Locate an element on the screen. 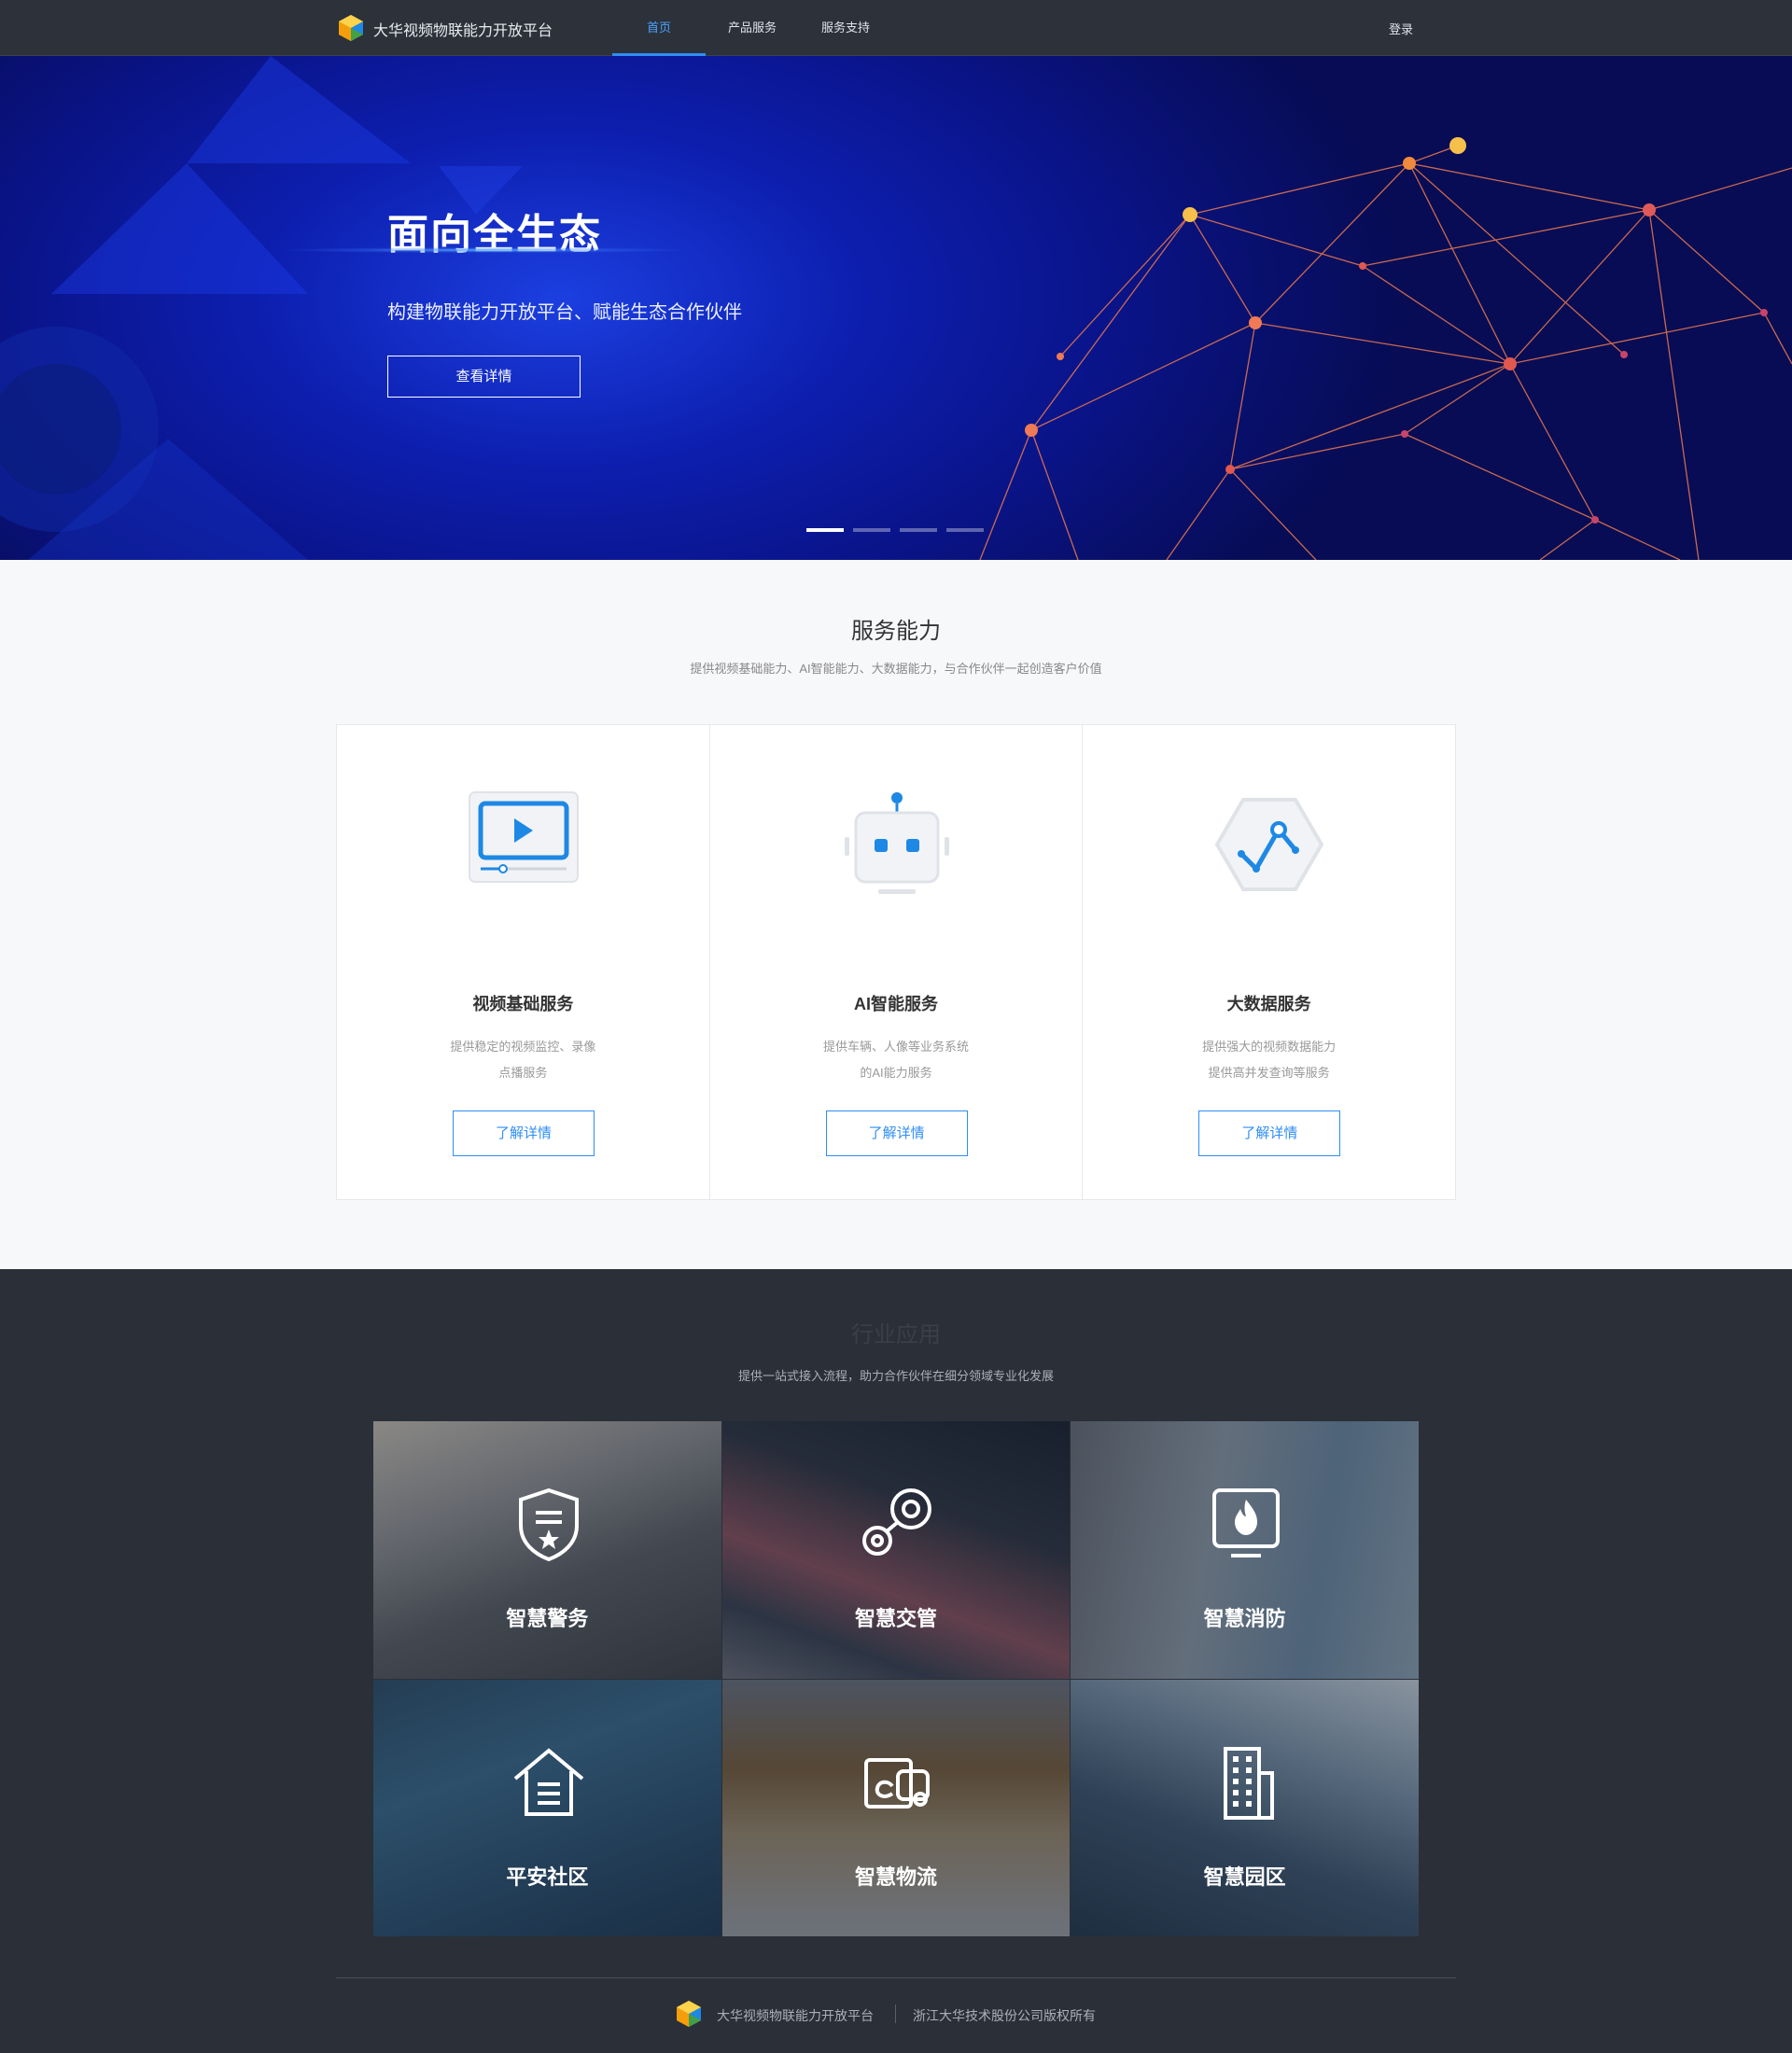 The image size is (1792, 2053). data-chart-icon is located at coordinates (1269, 844).